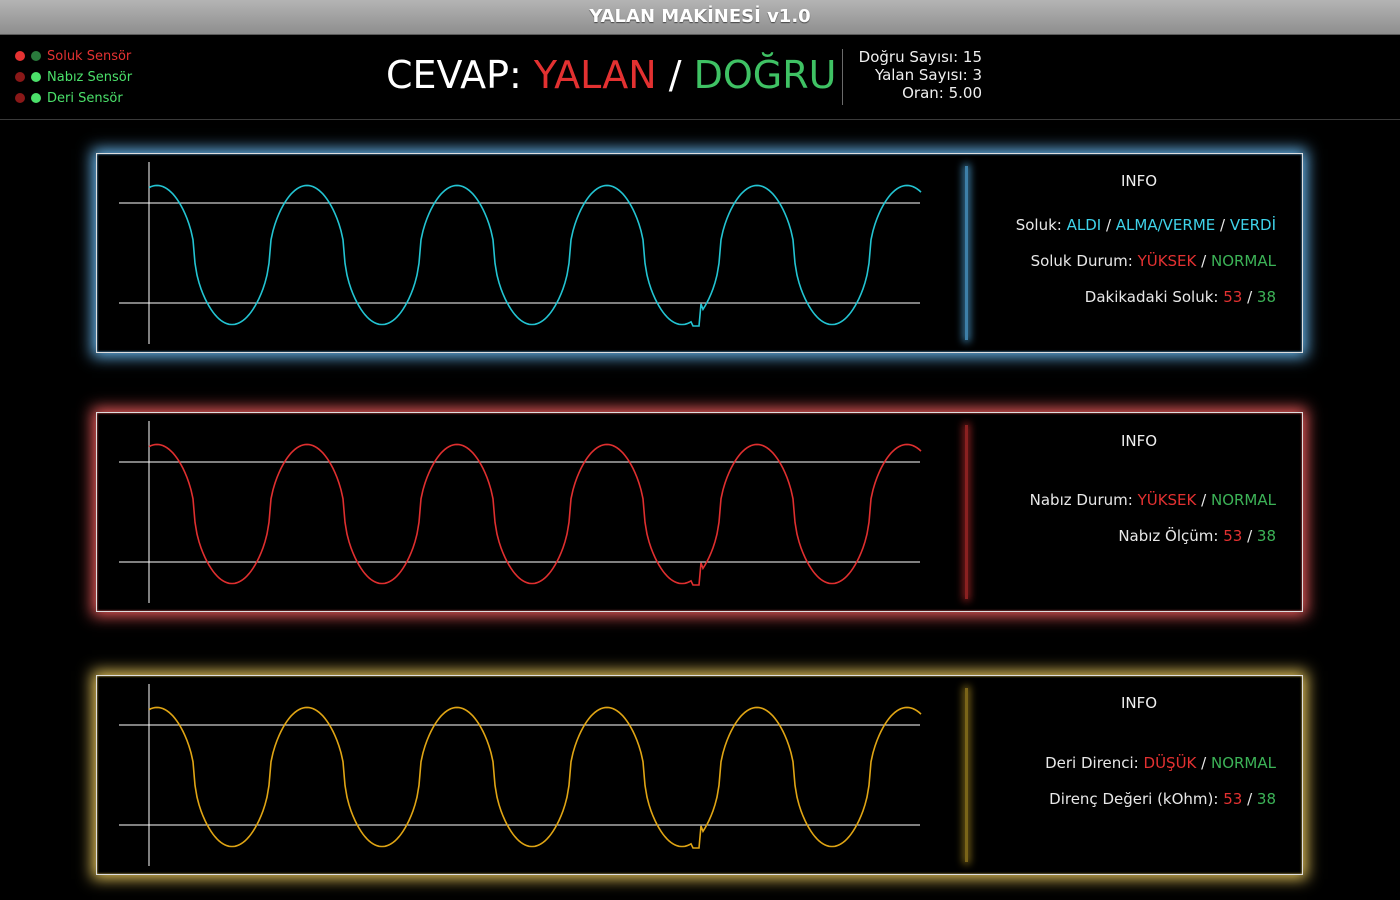  Describe the element at coordinates (765, 75) in the screenshot. I see `answer-truth: DOĞRU` at that location.